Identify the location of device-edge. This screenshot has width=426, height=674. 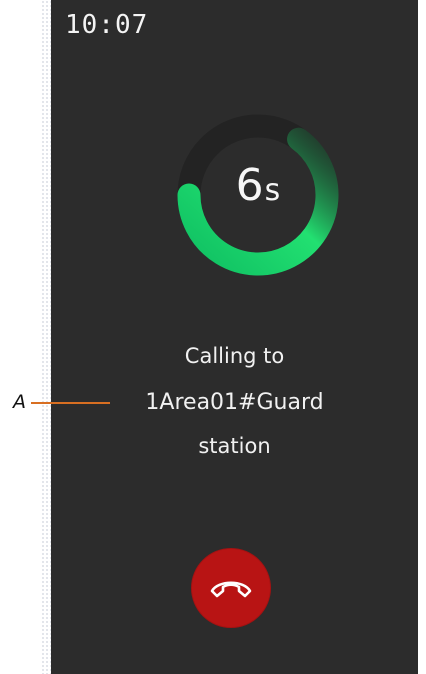
(46, 337).